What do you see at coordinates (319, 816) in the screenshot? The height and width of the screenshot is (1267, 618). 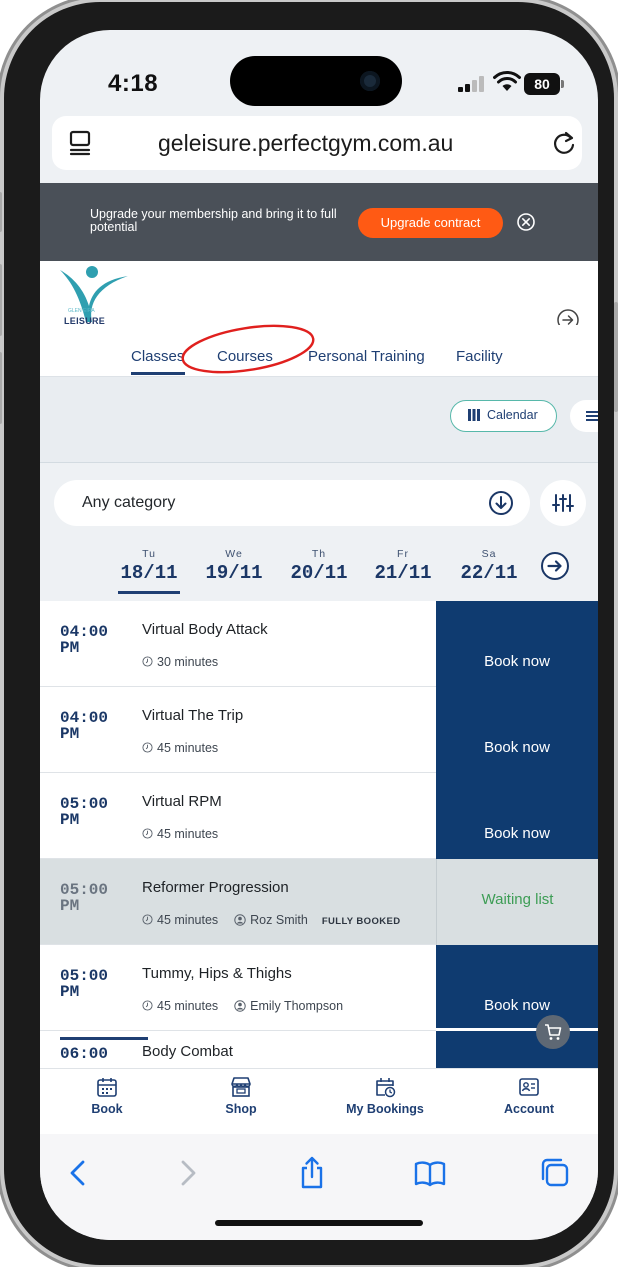 I see `class-row: 05:00 PM Virtual RPM 45 minutes Book now` at bounding box center [319, 816].